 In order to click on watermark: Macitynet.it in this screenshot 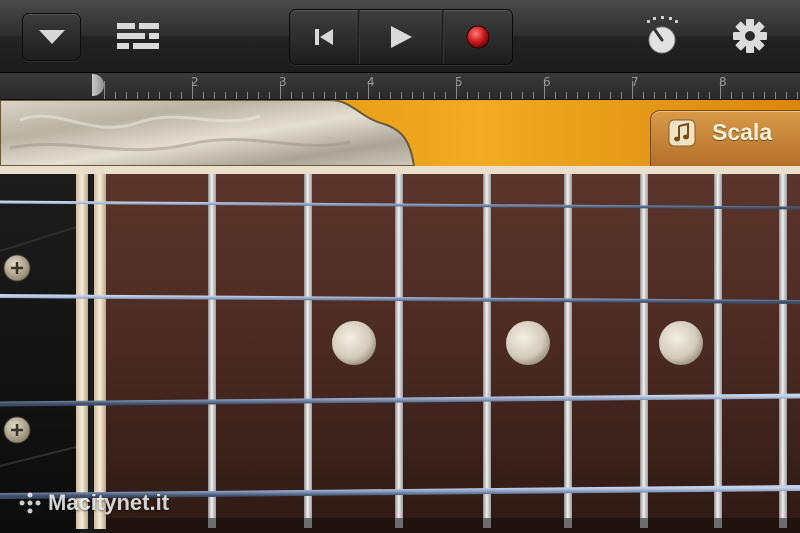, I will do `click(93, 503)`.